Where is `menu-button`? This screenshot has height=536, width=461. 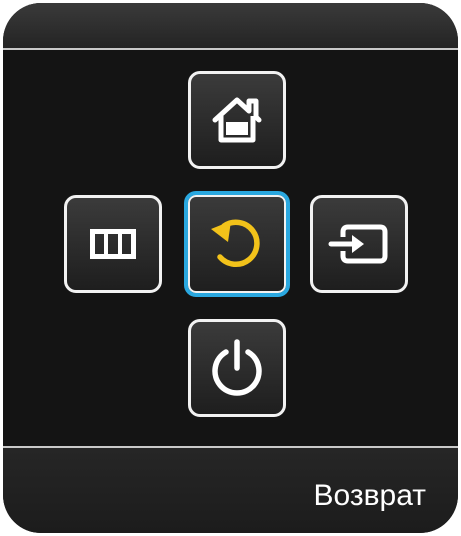
menu-button is located at coordinates (113, 244).